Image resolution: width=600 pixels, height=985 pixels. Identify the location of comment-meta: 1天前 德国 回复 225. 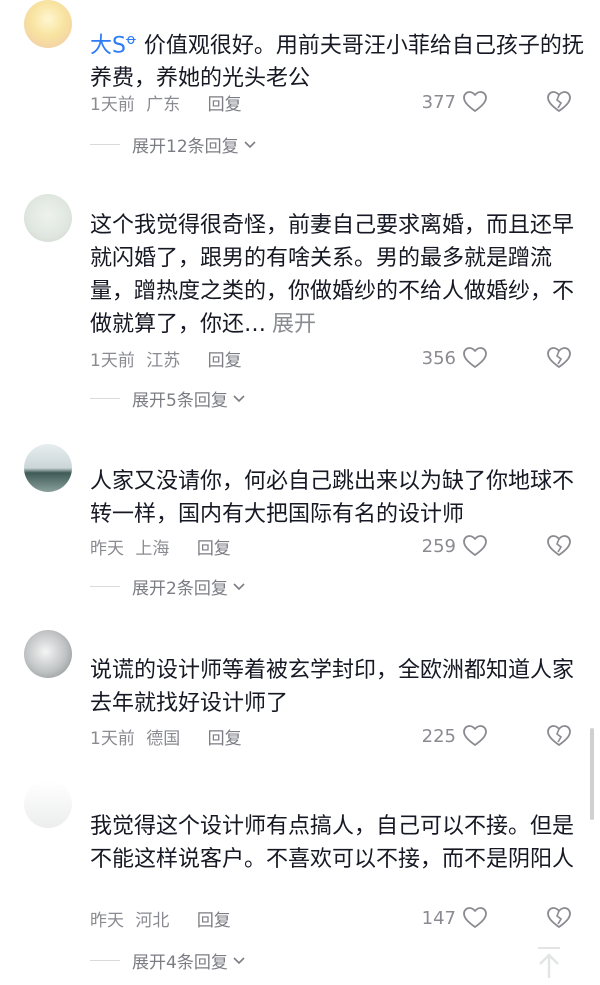
(335, 739).